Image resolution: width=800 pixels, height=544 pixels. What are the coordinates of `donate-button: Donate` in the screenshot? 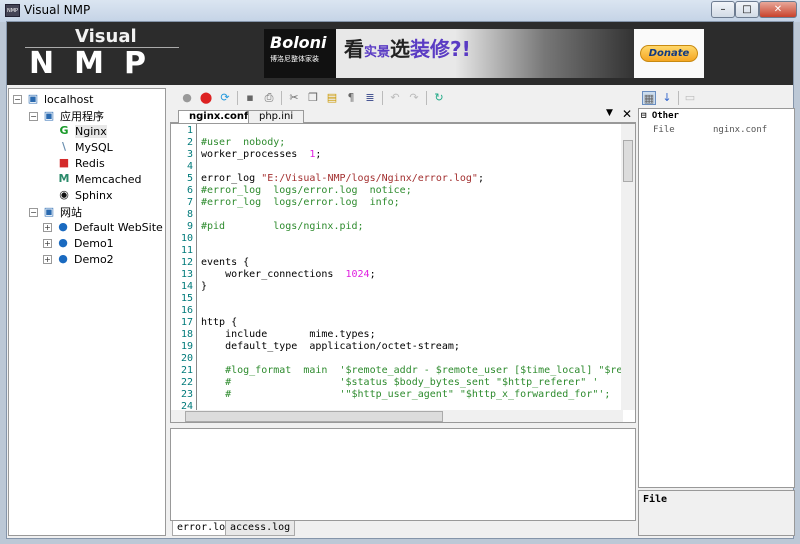 It's located at (669, 53).